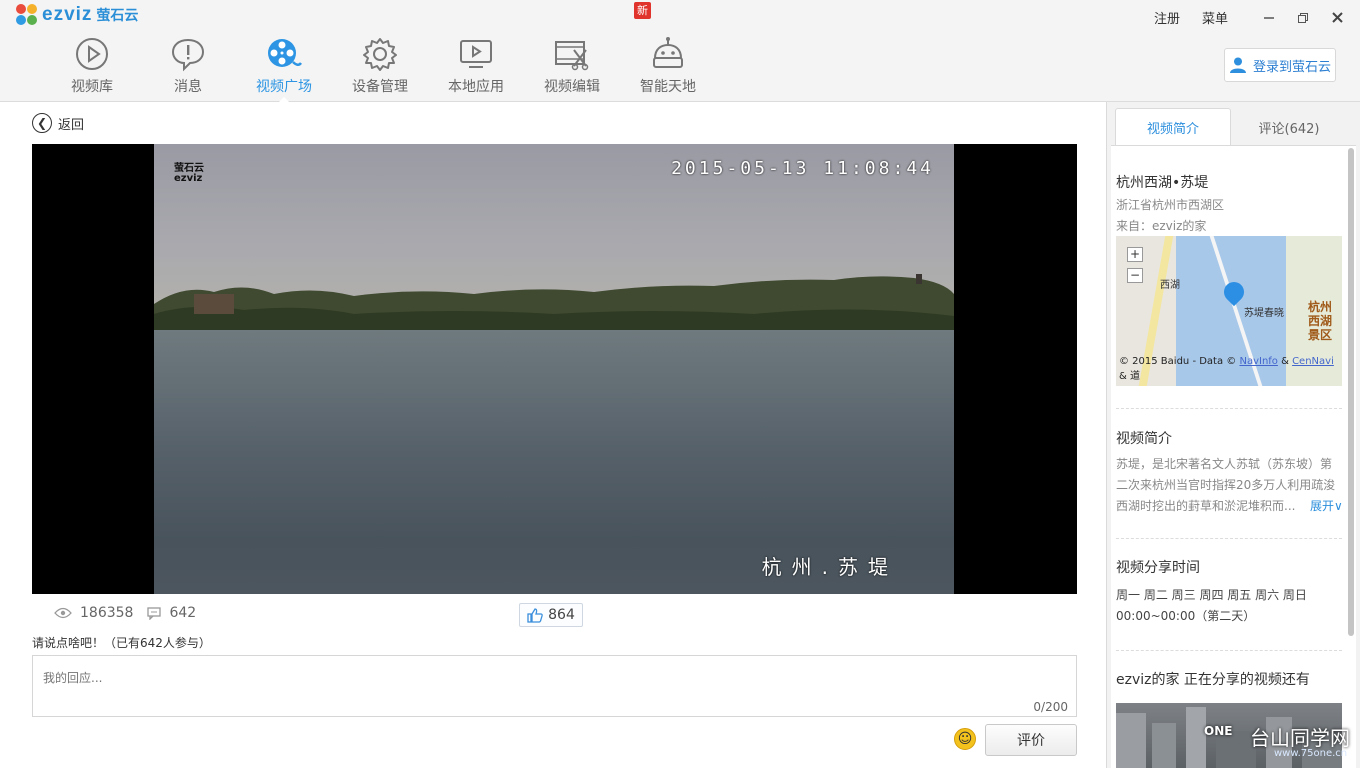 The image size is (1360, 768). I want to click on expand-label: 展开, so click(1322, 506).